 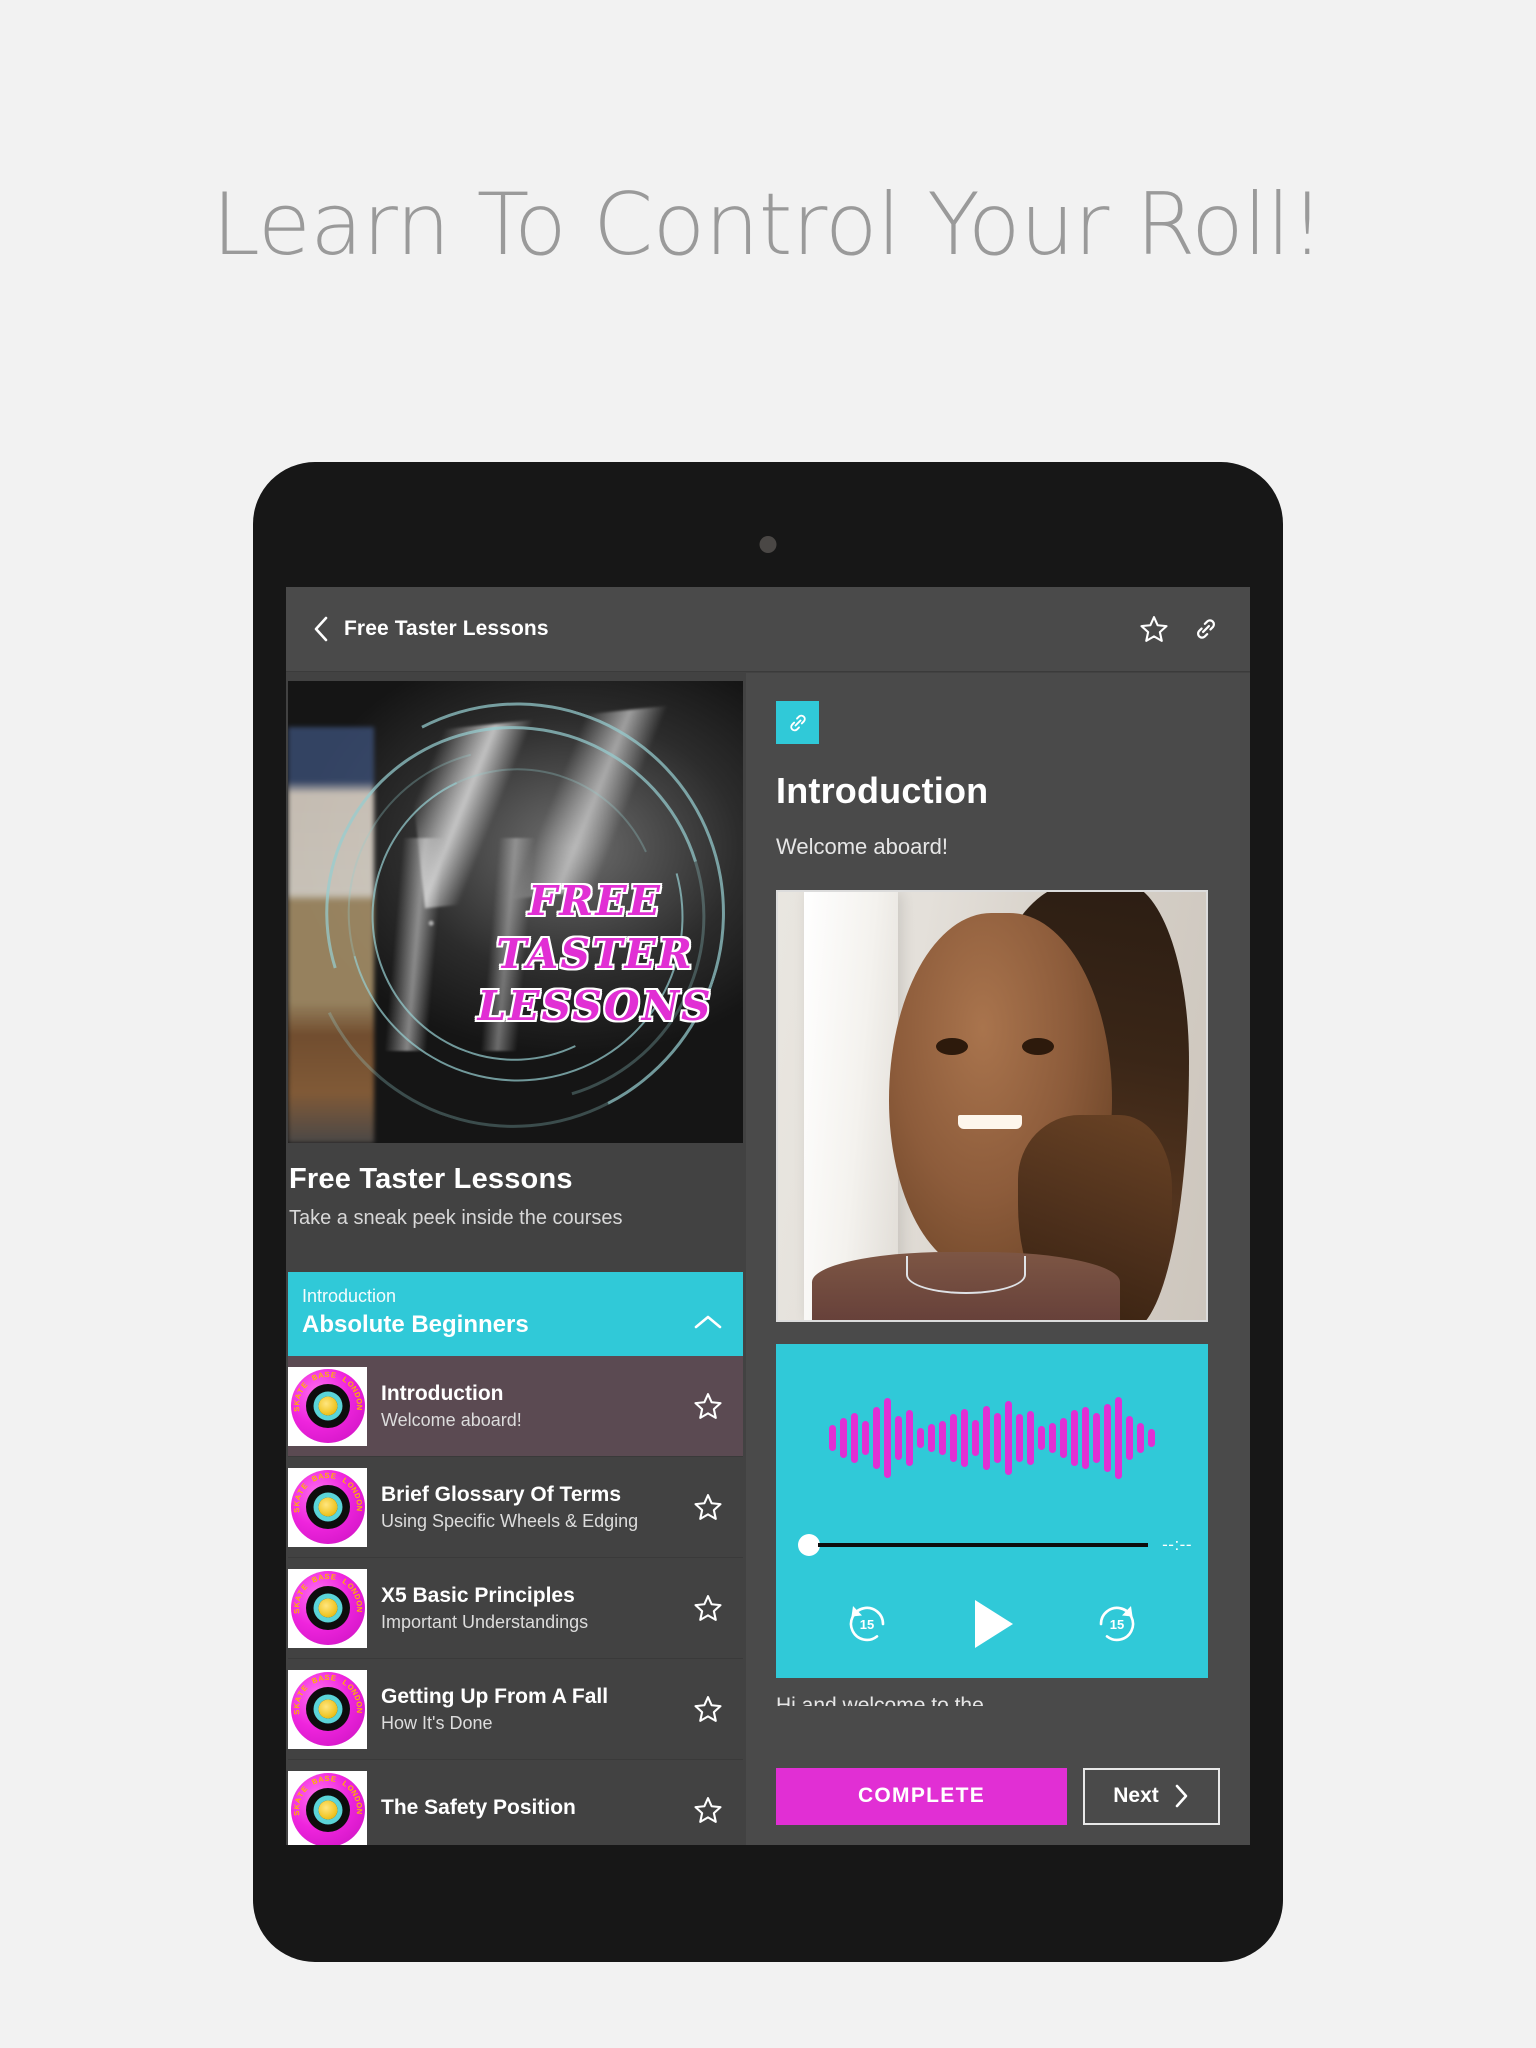 I want to click on cover-title-text: FREE TASTER LESSONS, so click(x=595, y=953).